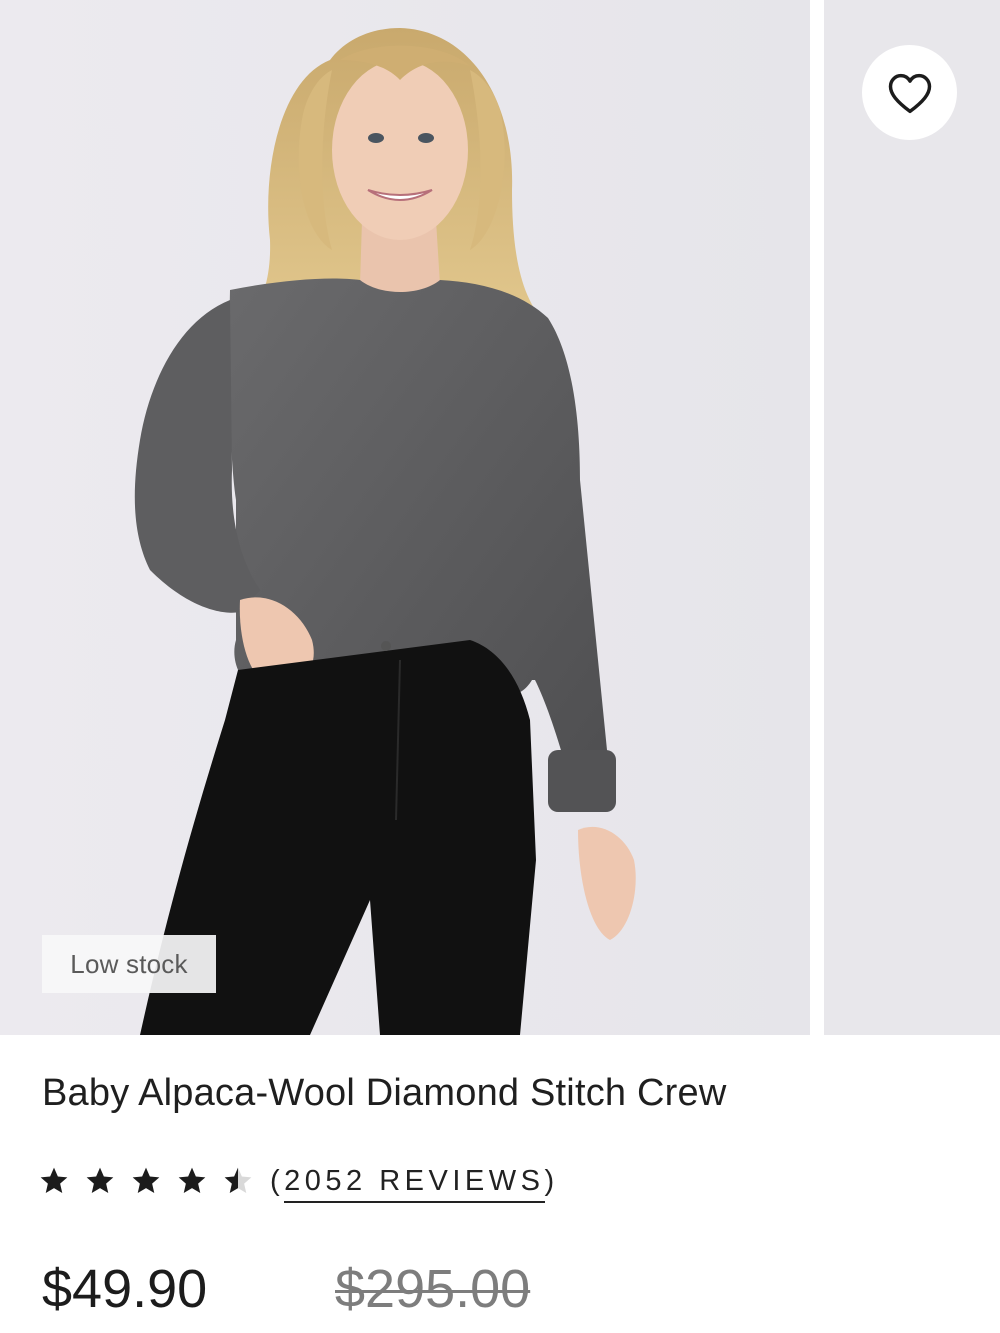  I want to click on favorite-button, so click(909, 92).